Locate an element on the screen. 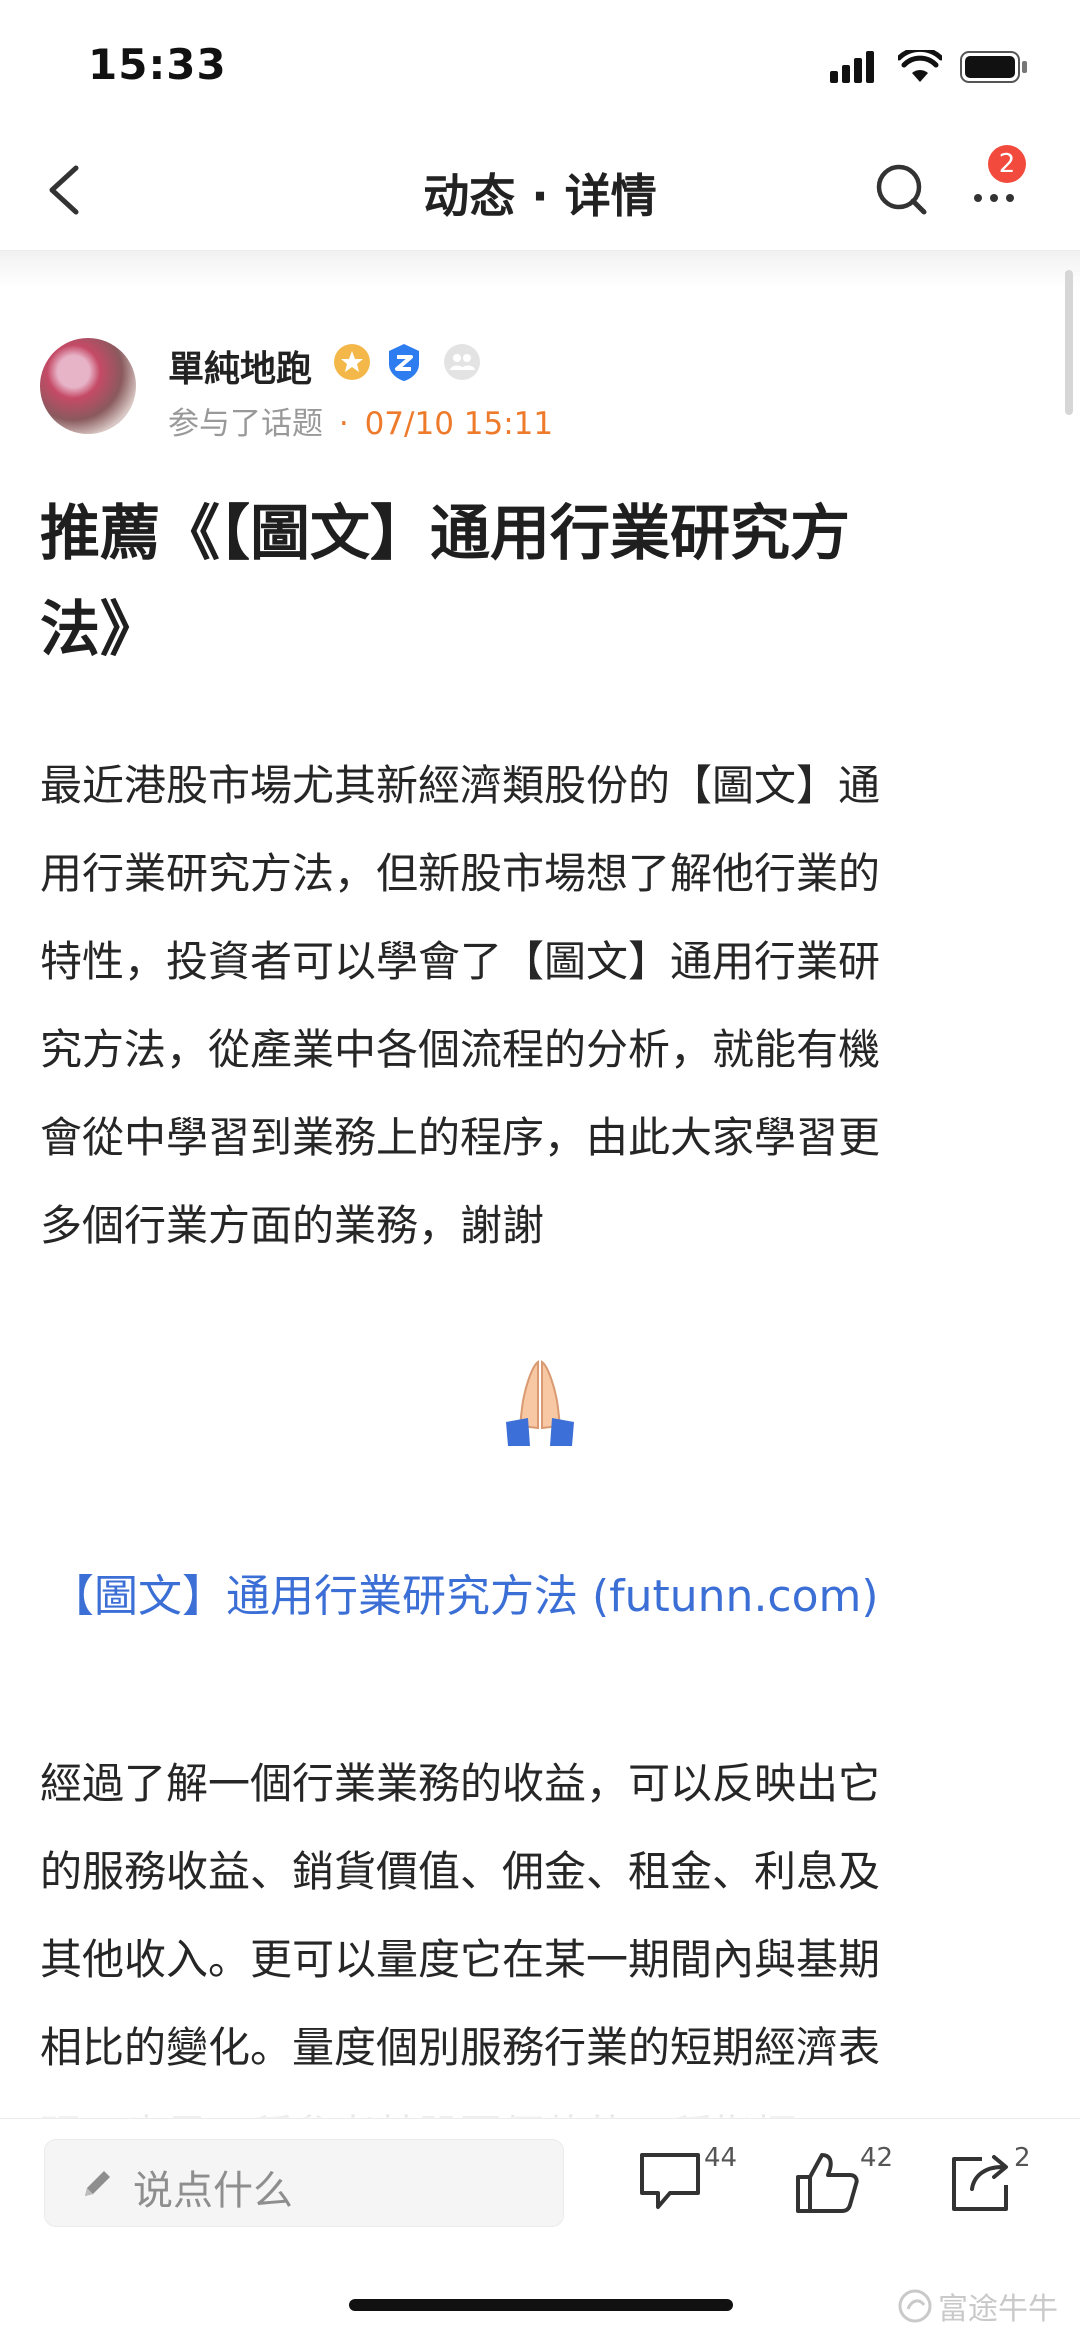 This screenshot has height=2338, width=1080. signal-icon is located at coordinates (852, 67).